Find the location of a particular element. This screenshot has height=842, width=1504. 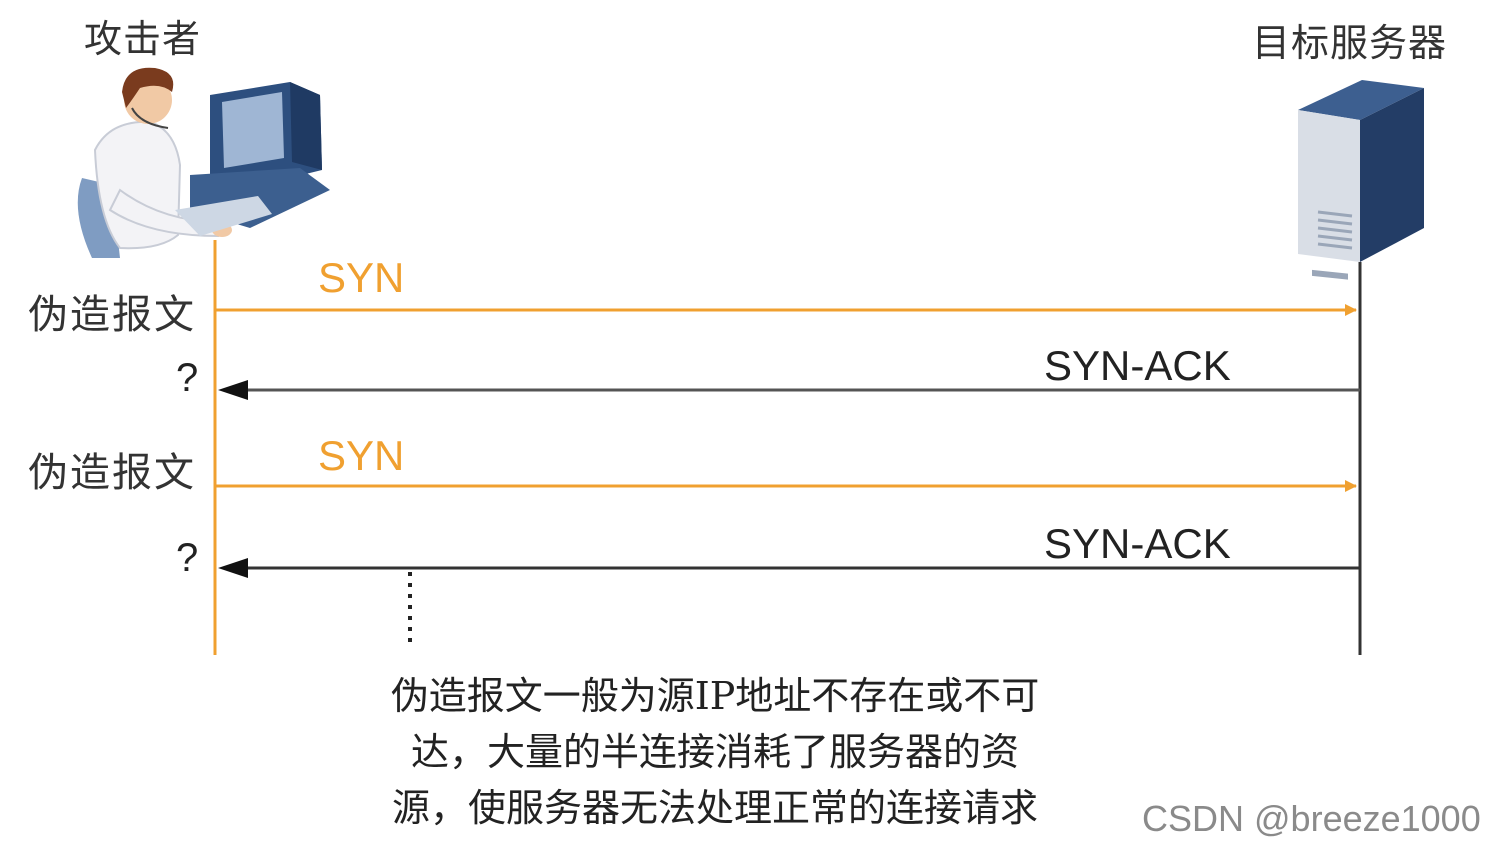

syn-ack-label-2: SYN-ACK is located at coordinates (1137, 543).